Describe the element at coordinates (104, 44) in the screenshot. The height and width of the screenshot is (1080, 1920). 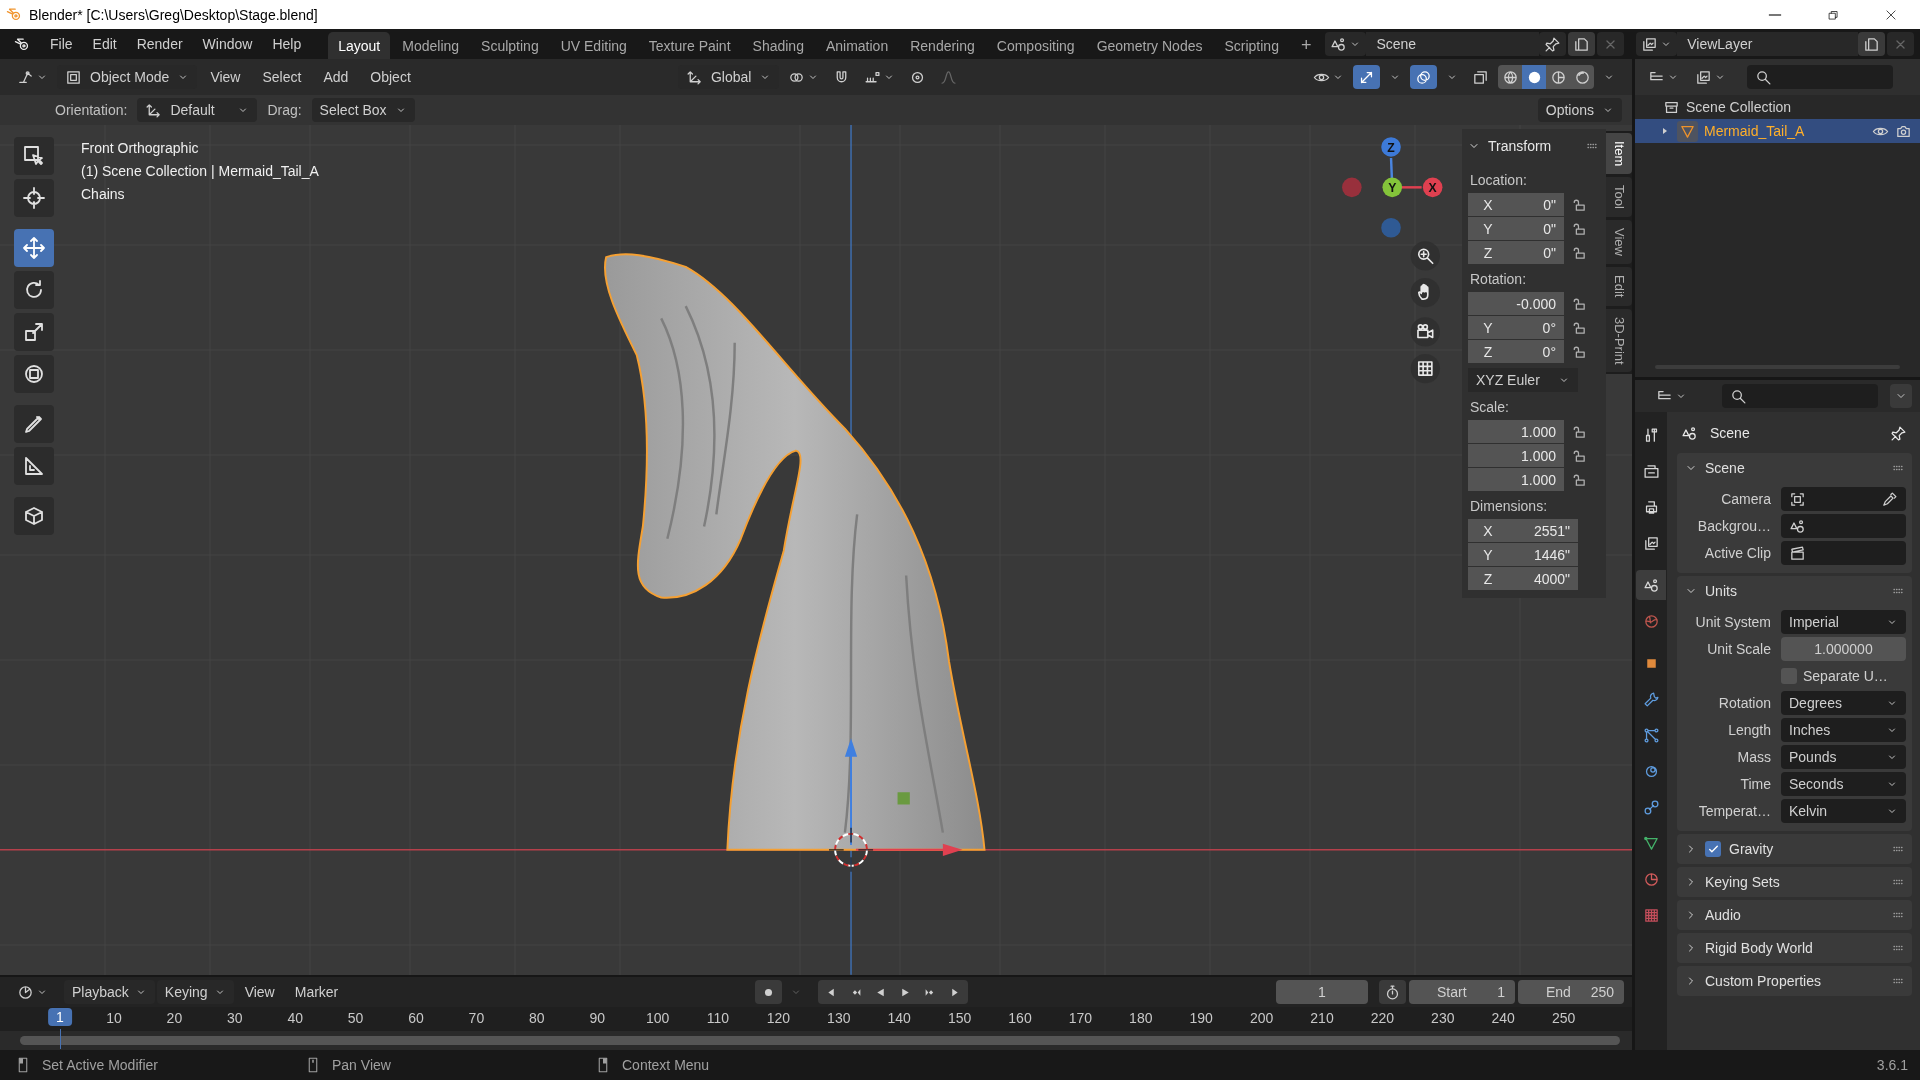
I see `menu-item: Edit` at that location.